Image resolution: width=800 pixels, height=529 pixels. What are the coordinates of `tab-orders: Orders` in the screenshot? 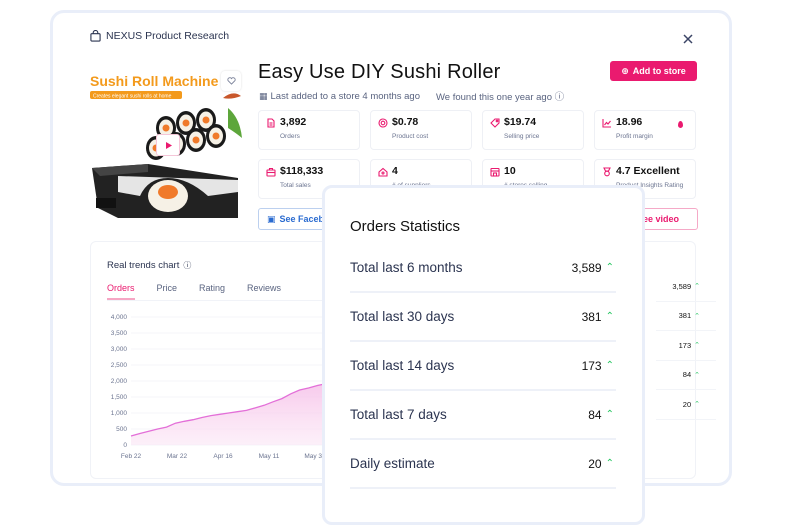 It's located at (121, 291).